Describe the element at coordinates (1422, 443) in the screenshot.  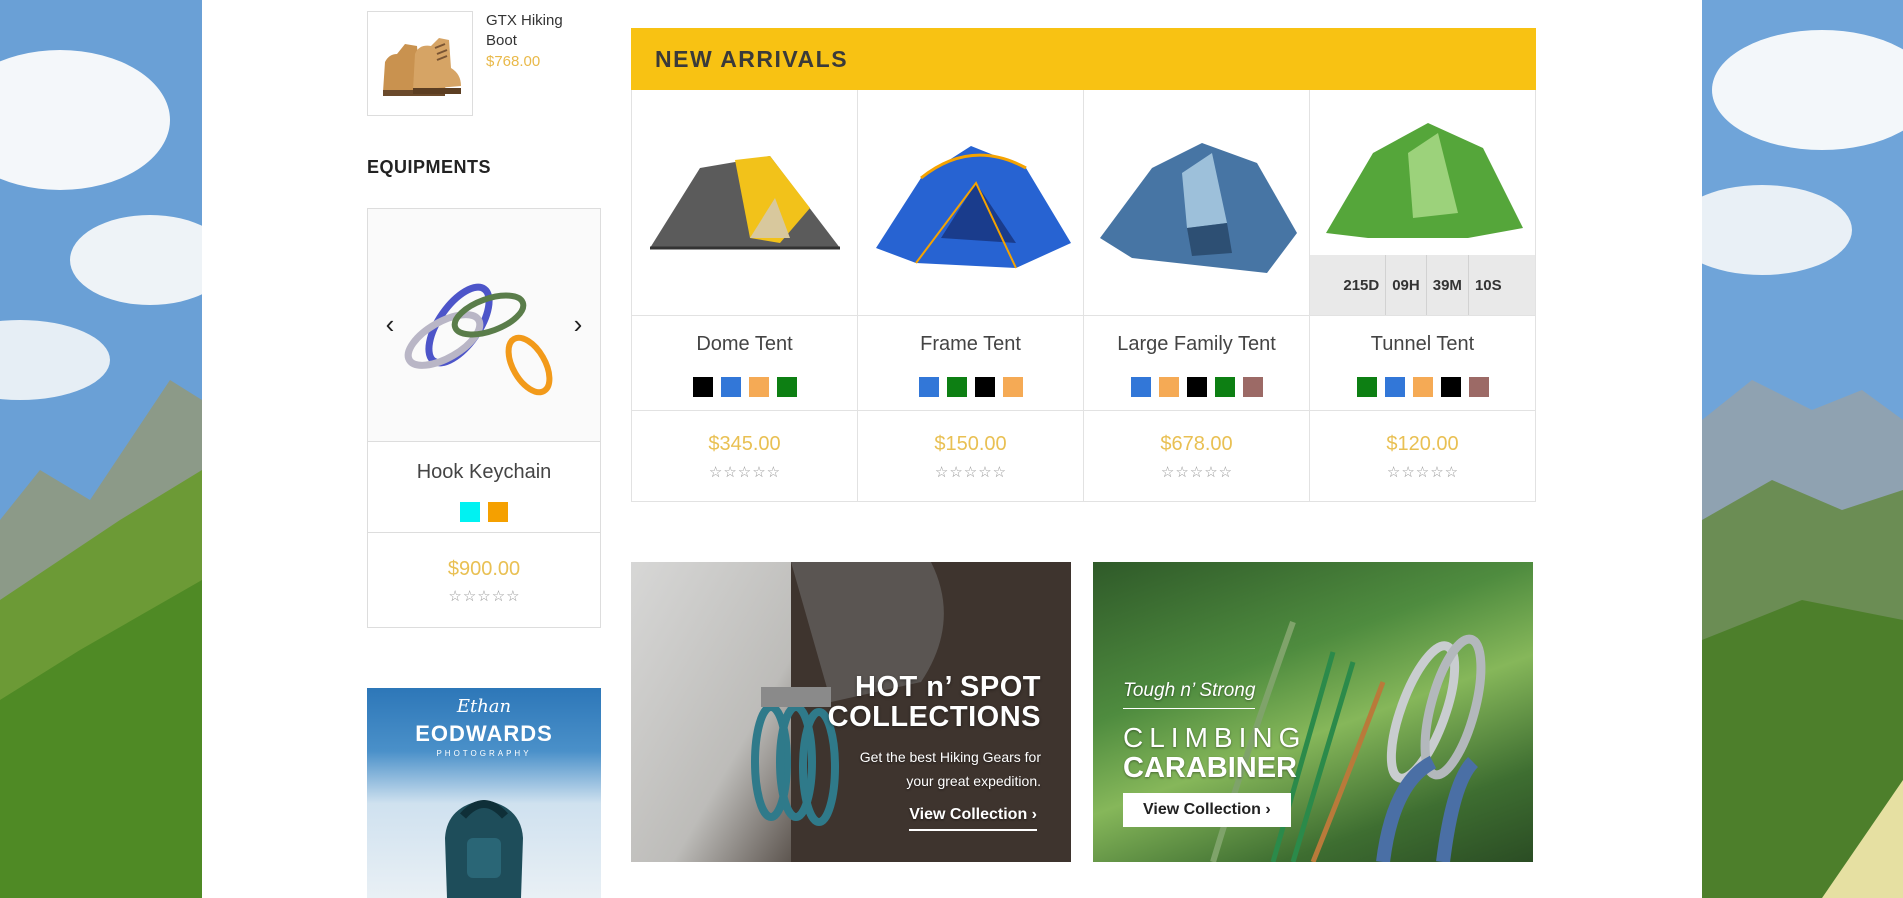
I see `product-price: $120.00` at that location.